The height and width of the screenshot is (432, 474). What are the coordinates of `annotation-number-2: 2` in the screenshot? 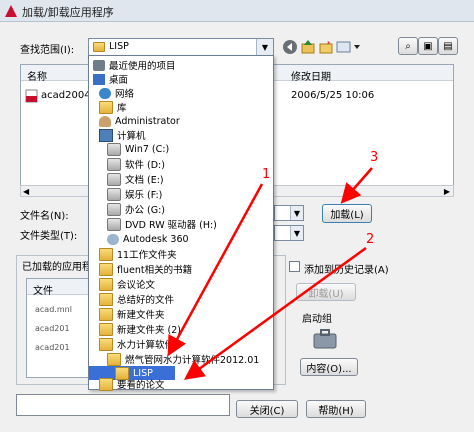 It's located at (370, 239).